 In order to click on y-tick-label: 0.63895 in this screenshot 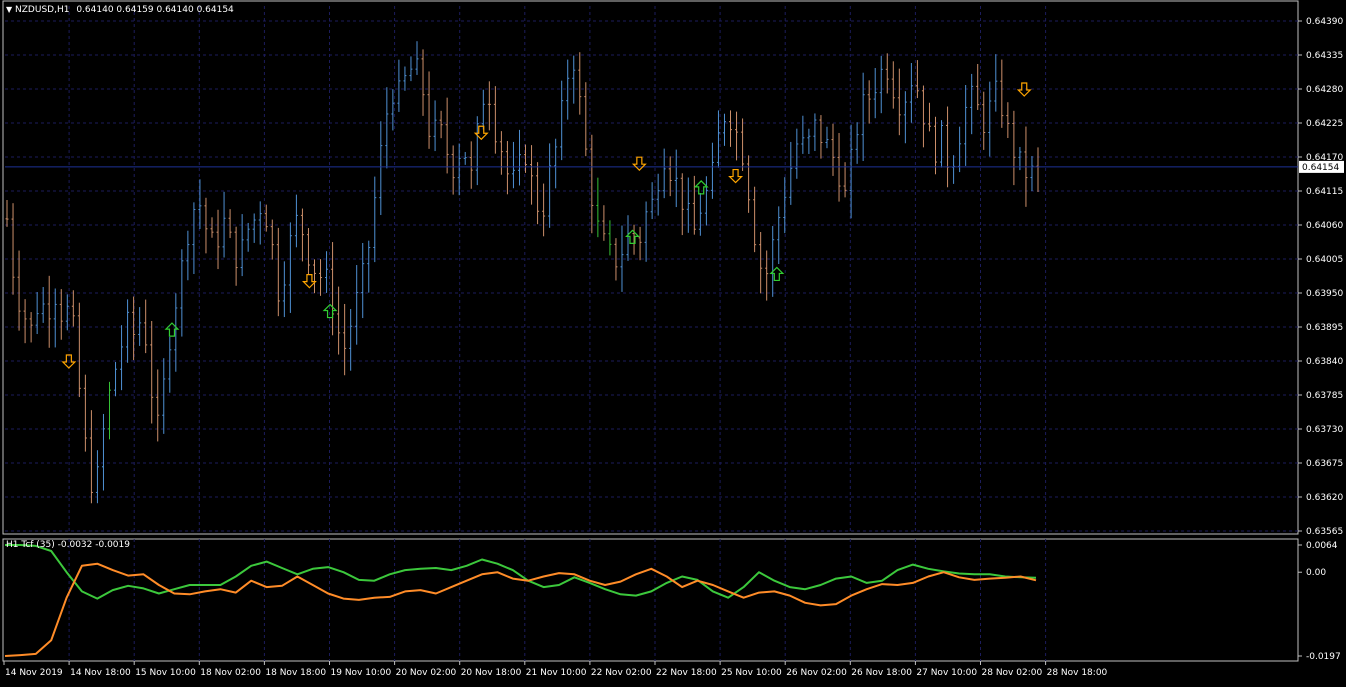, I will do `click(1324, 328)`.